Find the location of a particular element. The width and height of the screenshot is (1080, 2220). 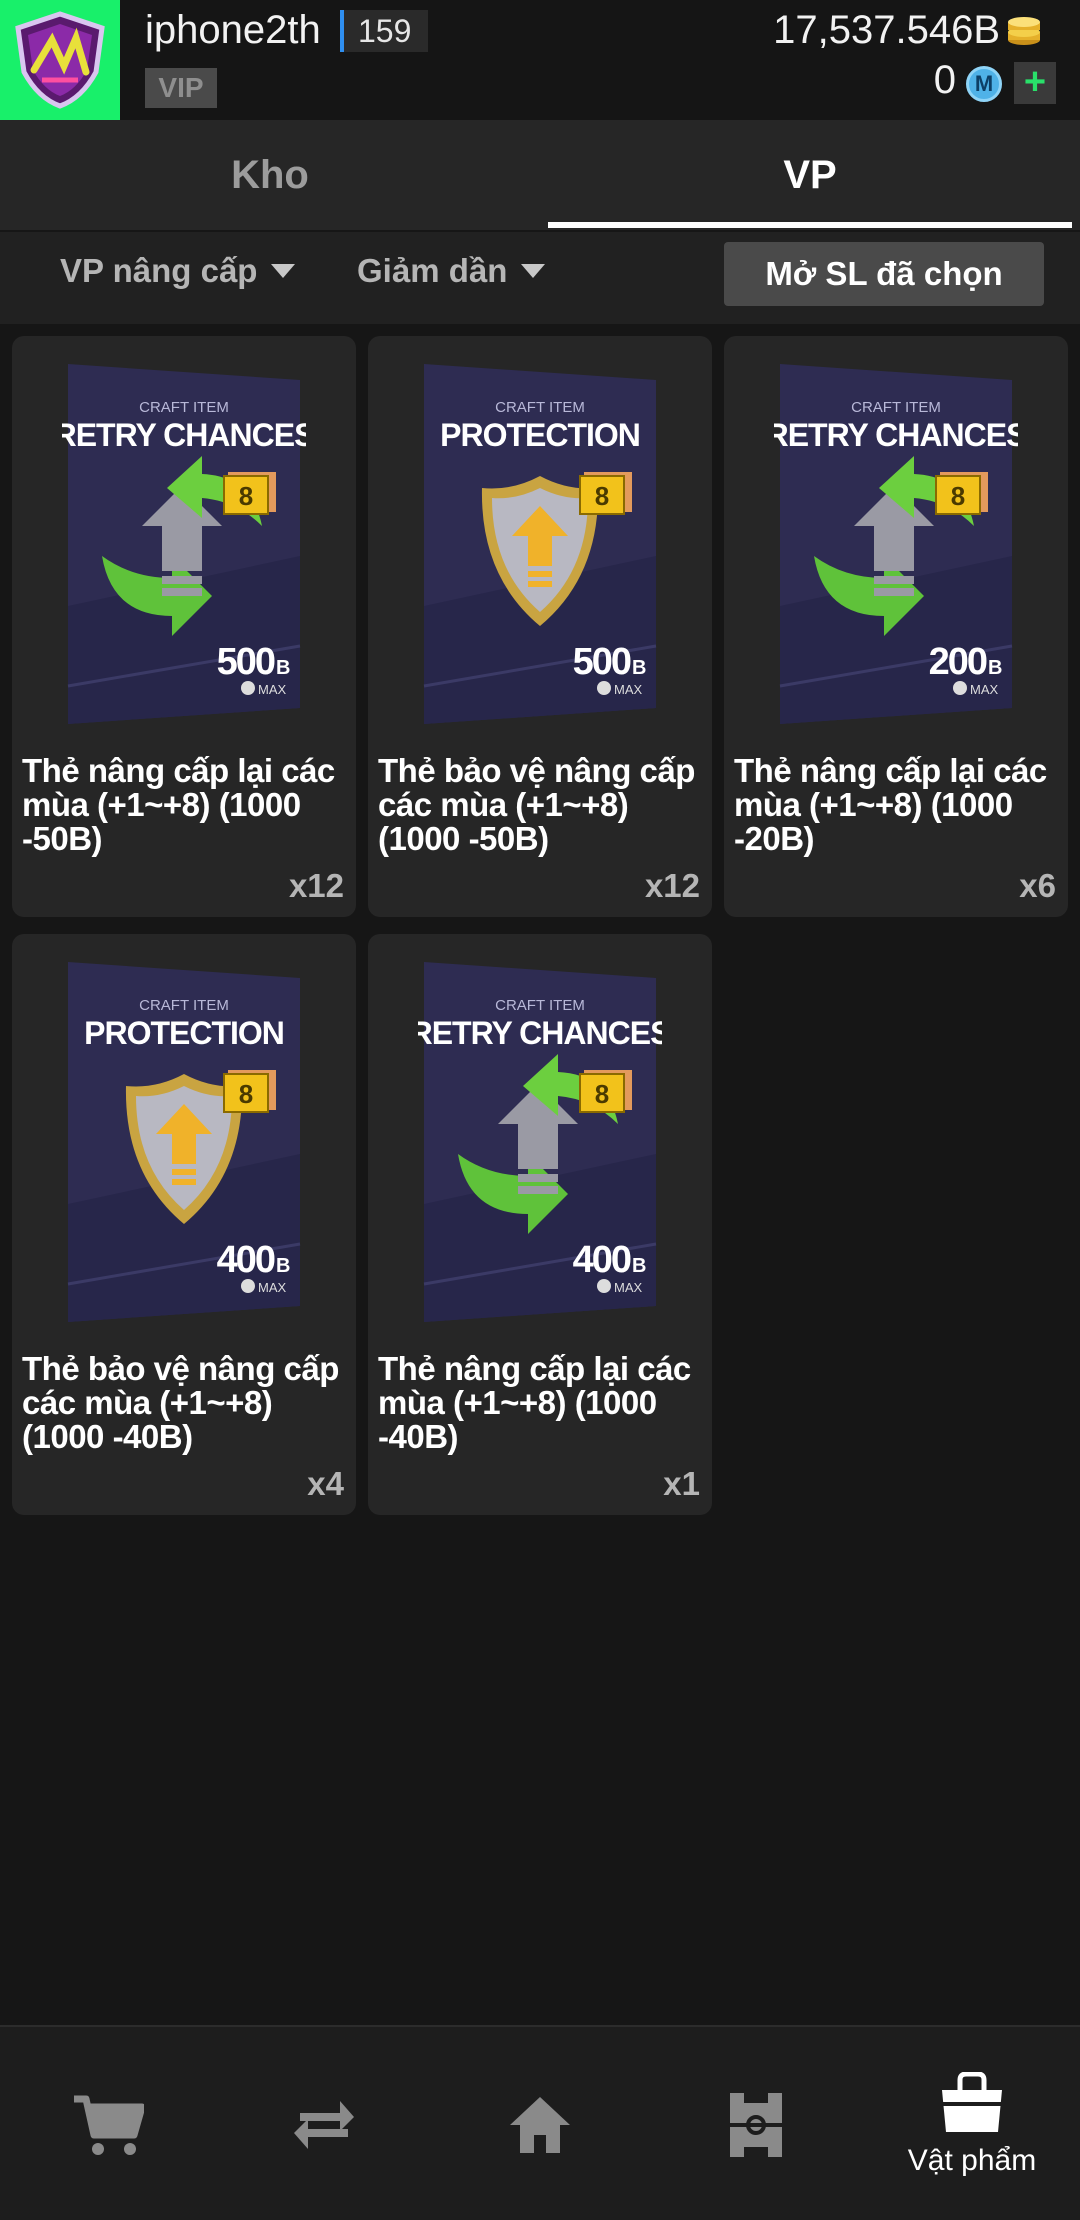

bottom-navigation: Vật phẩm is located at coordinates (540, 2122).